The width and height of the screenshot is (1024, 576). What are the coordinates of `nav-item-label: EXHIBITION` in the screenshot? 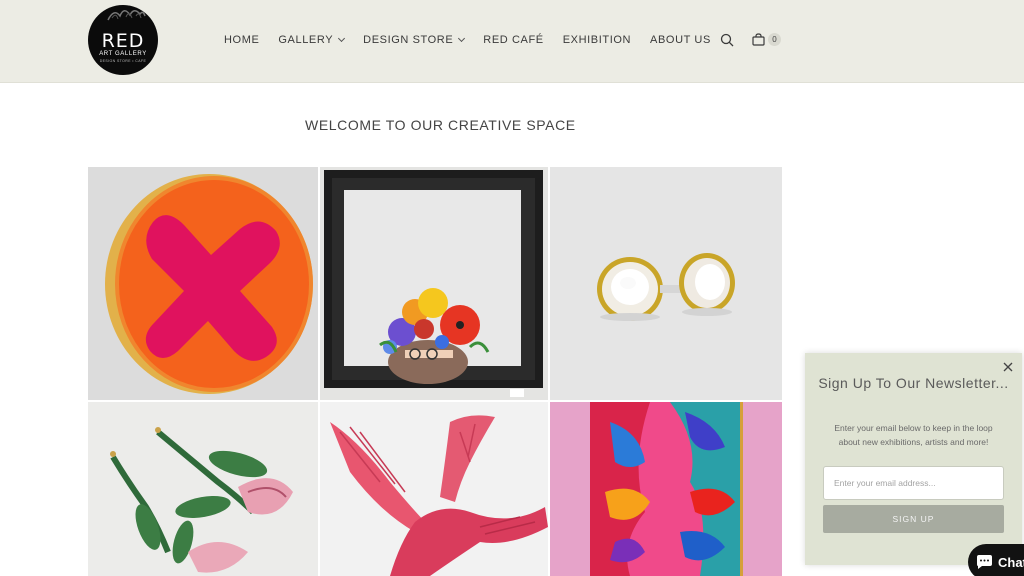 It's located at (597, 40).